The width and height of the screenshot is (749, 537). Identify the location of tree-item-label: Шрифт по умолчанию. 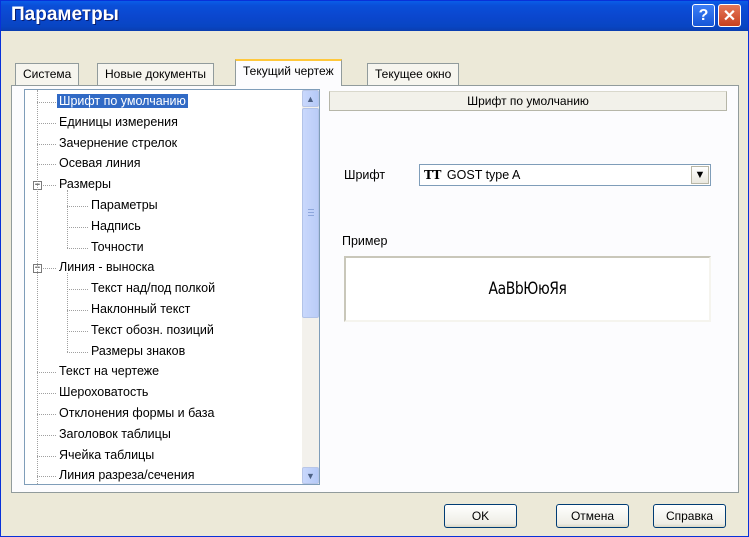
(122, 101).